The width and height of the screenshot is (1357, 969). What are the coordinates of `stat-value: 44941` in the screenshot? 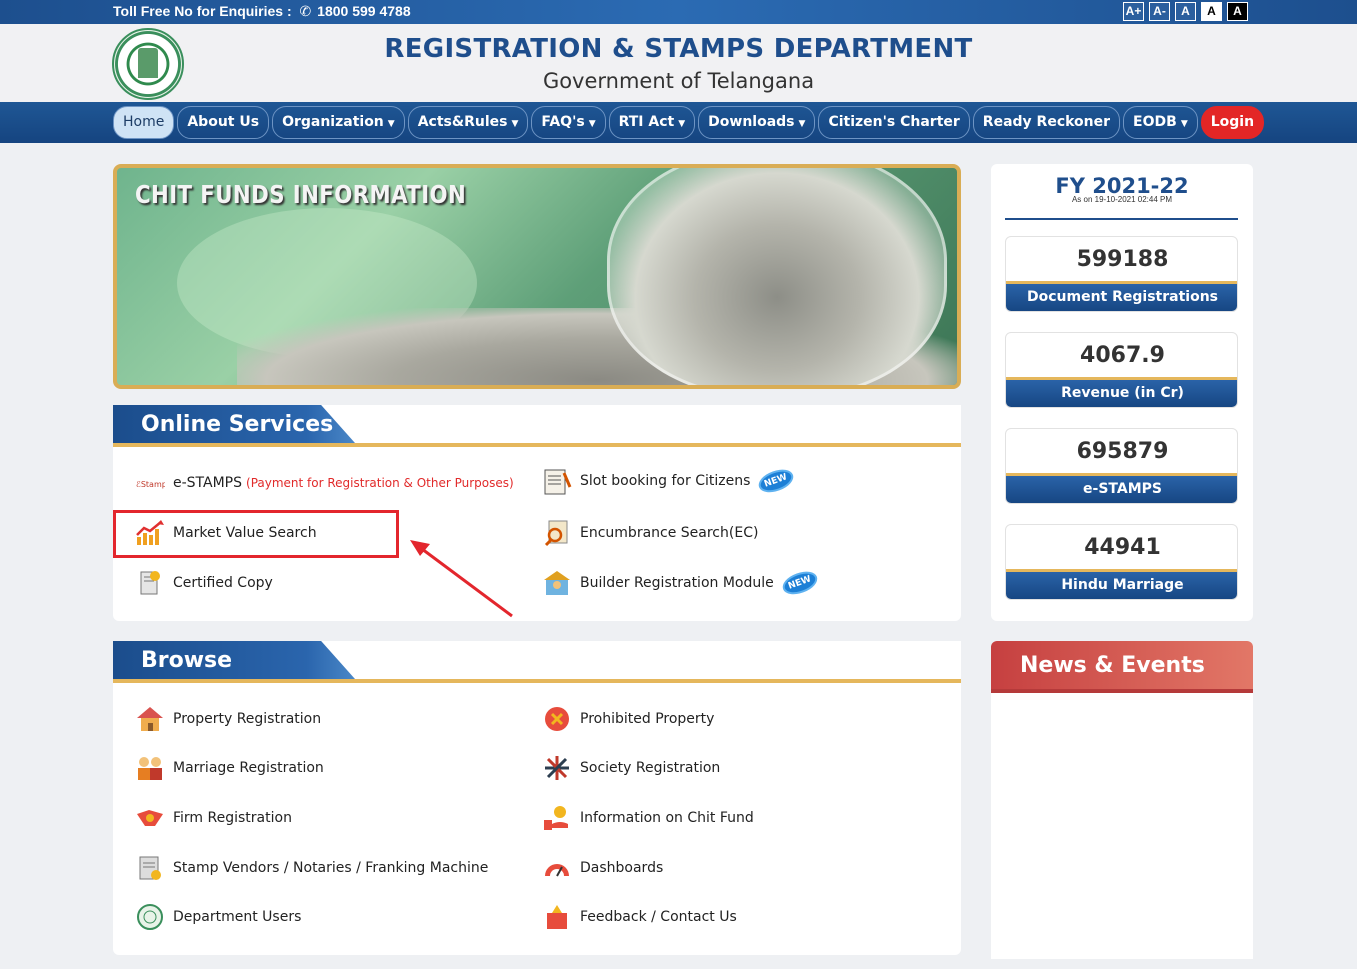 It's located at (1122, 547).